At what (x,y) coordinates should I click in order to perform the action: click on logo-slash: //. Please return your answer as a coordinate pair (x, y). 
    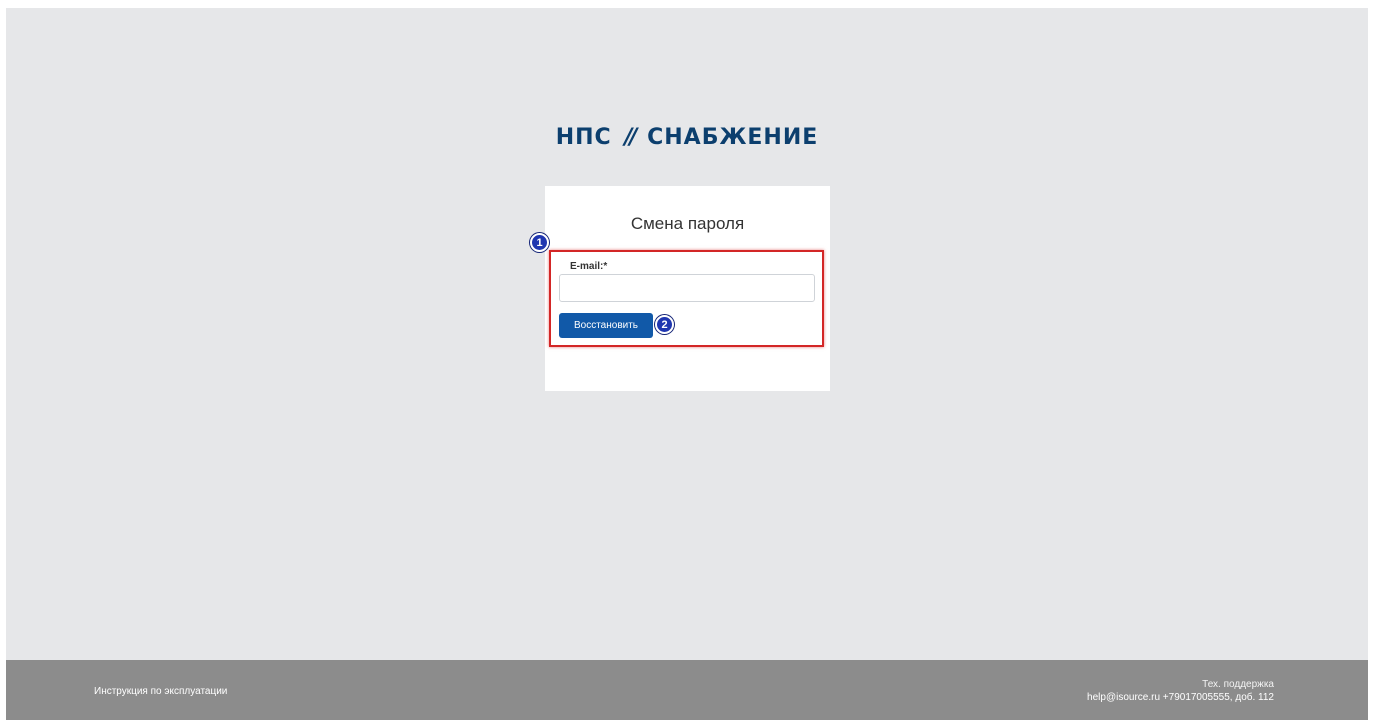
    Looking at the image, I should click on (630, 137).